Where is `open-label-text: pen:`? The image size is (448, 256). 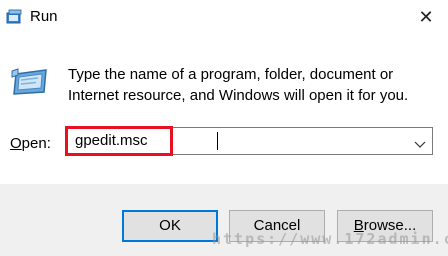
open-label-text: pen: is located at coordinates (36, 143).